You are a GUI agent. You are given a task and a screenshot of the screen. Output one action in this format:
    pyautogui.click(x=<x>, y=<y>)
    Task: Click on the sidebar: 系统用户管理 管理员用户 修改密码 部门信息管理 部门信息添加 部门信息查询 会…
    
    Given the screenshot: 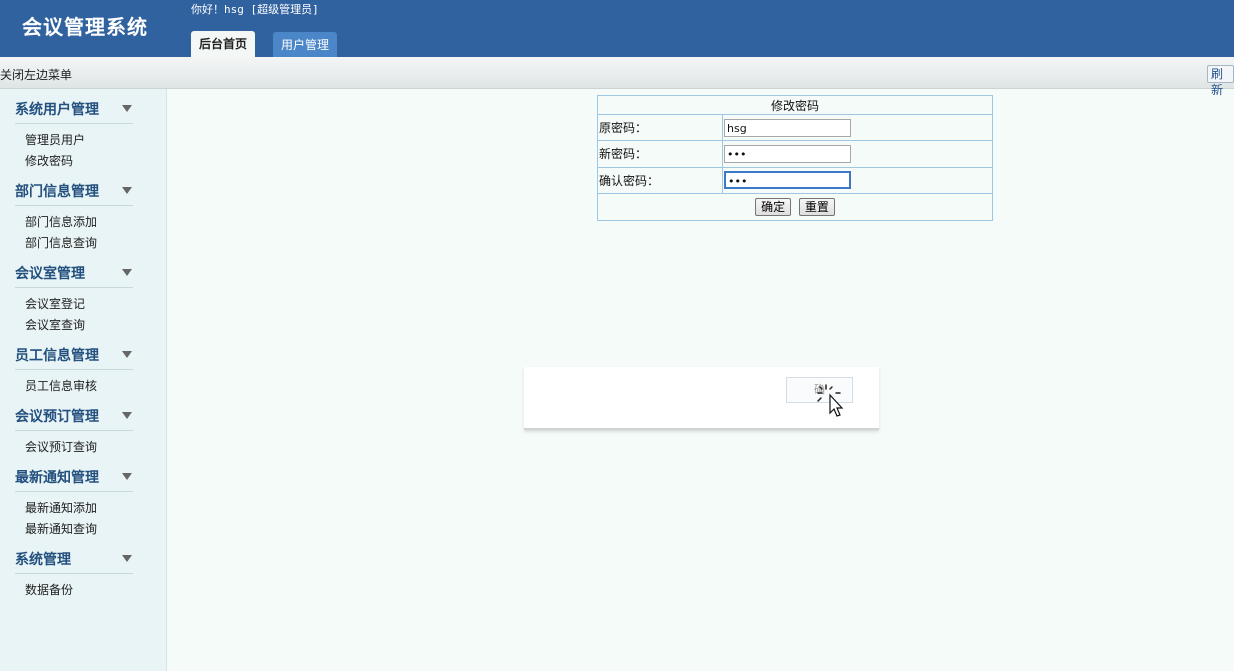 What is the action you would take?
    pyautogui.click(x=83, y=380)
    